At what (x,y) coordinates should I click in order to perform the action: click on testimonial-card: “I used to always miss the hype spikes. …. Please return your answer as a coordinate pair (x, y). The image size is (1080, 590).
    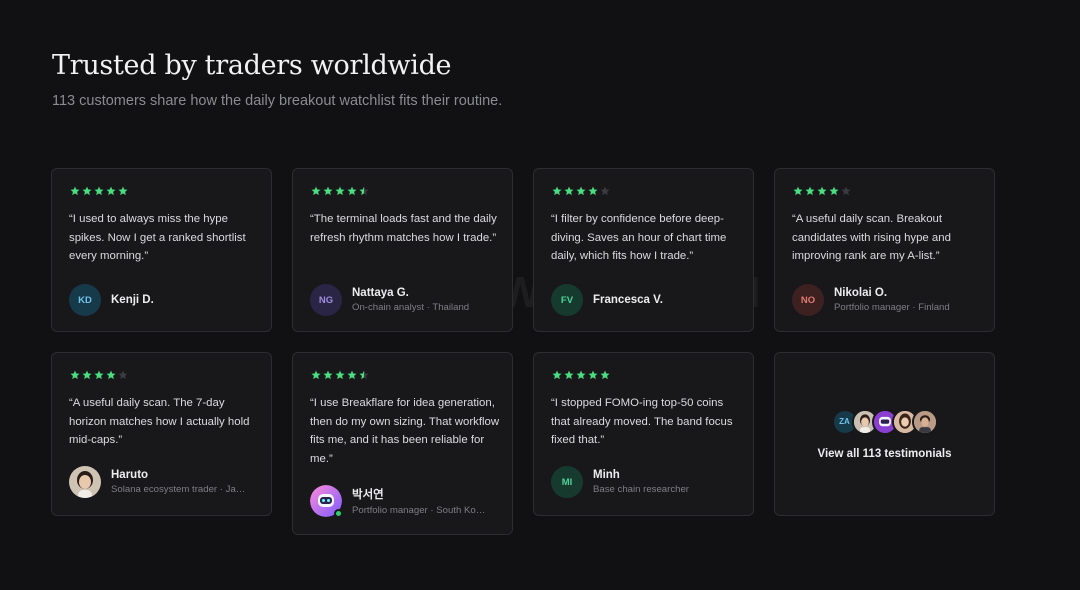
    Looking at the image, I should click on (161, 250).